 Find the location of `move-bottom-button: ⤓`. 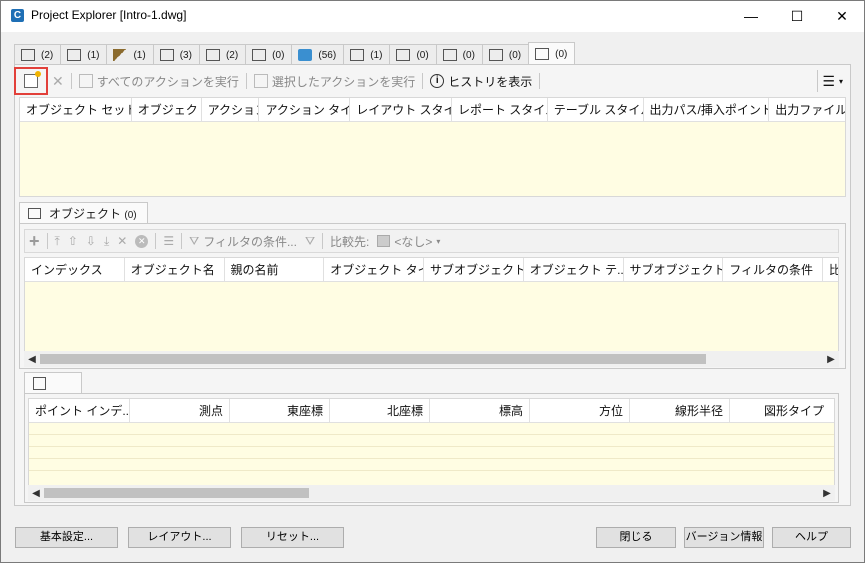

move-bottom-button: ⤓ is located at coordinates (106, 241).